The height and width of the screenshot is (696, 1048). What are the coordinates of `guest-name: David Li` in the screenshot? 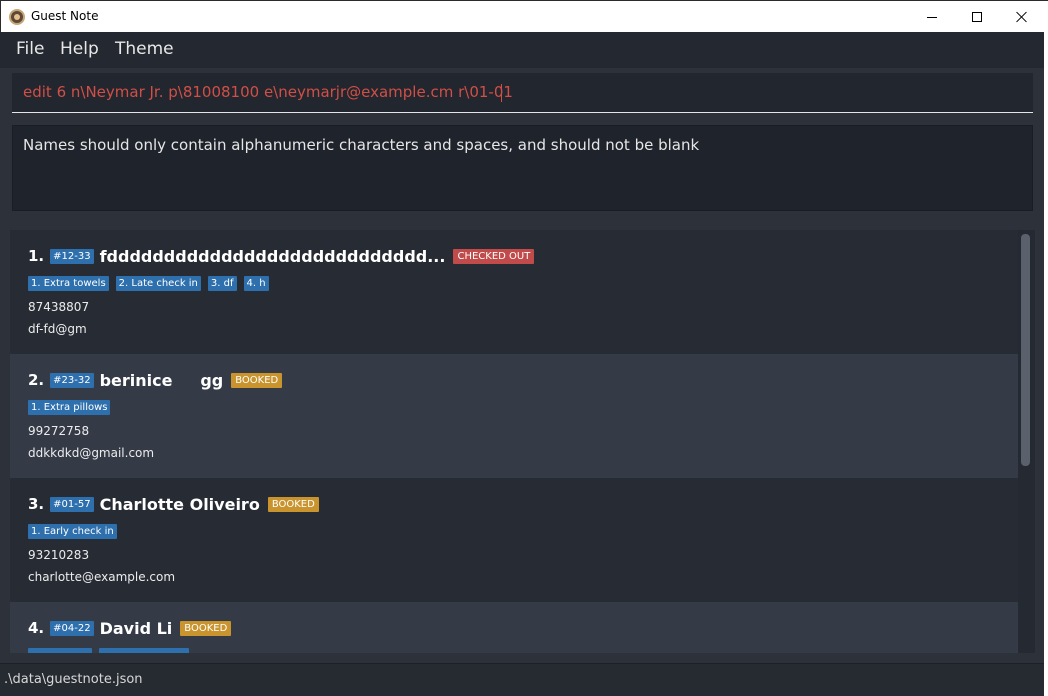 It's located at (136, 628).